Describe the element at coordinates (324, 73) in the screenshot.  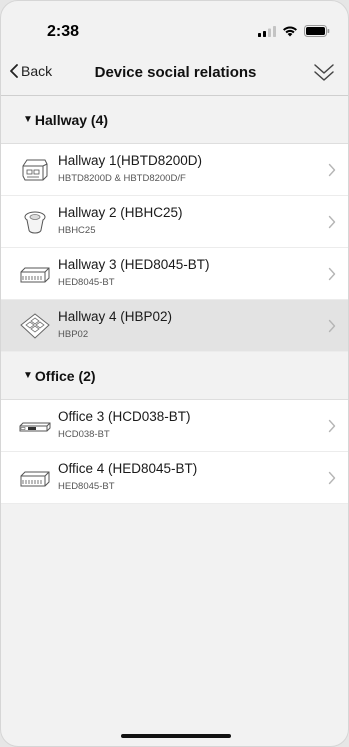
I see `double-chevron-down-icon` at that location.